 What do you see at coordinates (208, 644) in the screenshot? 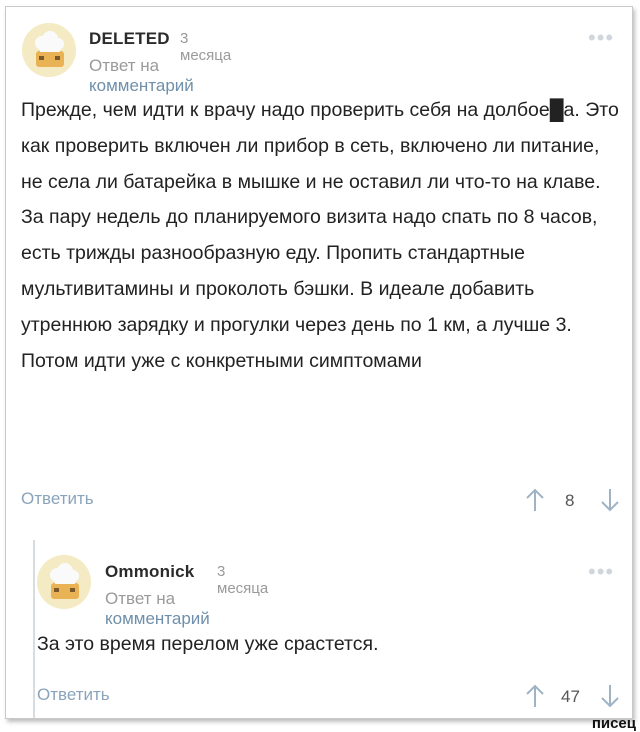
I see `comment-body: За это время перелом уже срастется.` at bounding box center [208, 644].